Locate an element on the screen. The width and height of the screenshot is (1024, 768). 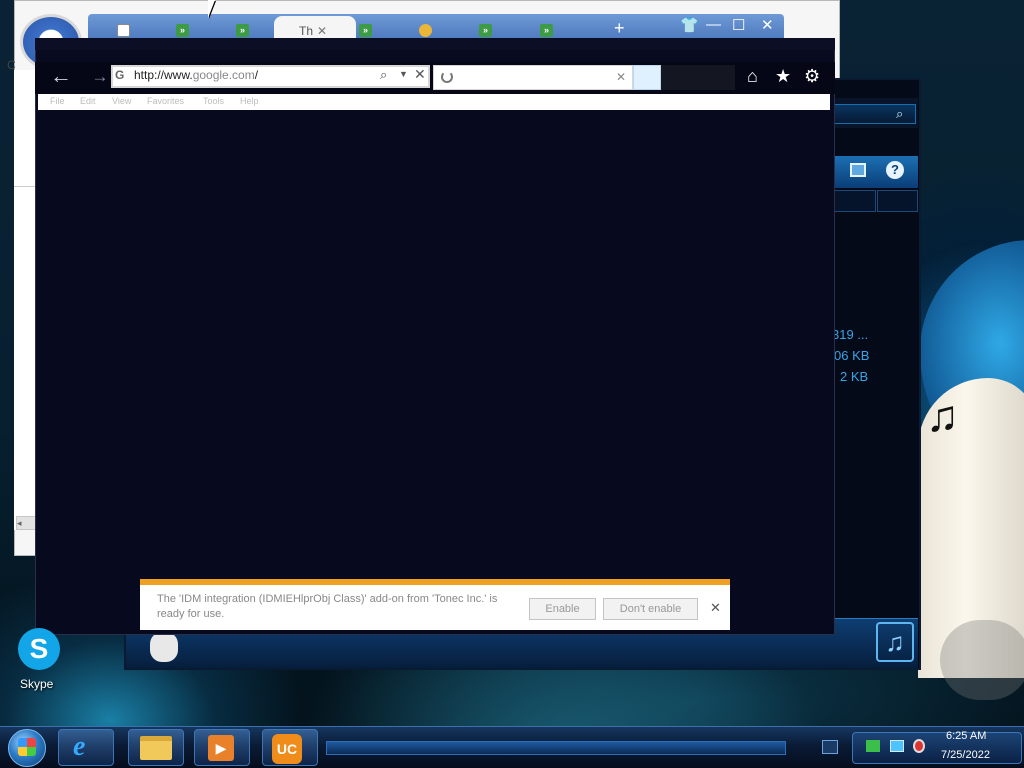
taskbar-ie-button is located at coordinates (86, 747).